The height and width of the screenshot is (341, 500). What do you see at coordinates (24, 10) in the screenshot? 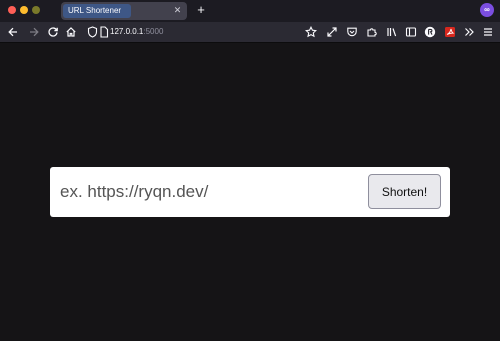
I see `window-minimize-button` at bounding box center [24, 10].